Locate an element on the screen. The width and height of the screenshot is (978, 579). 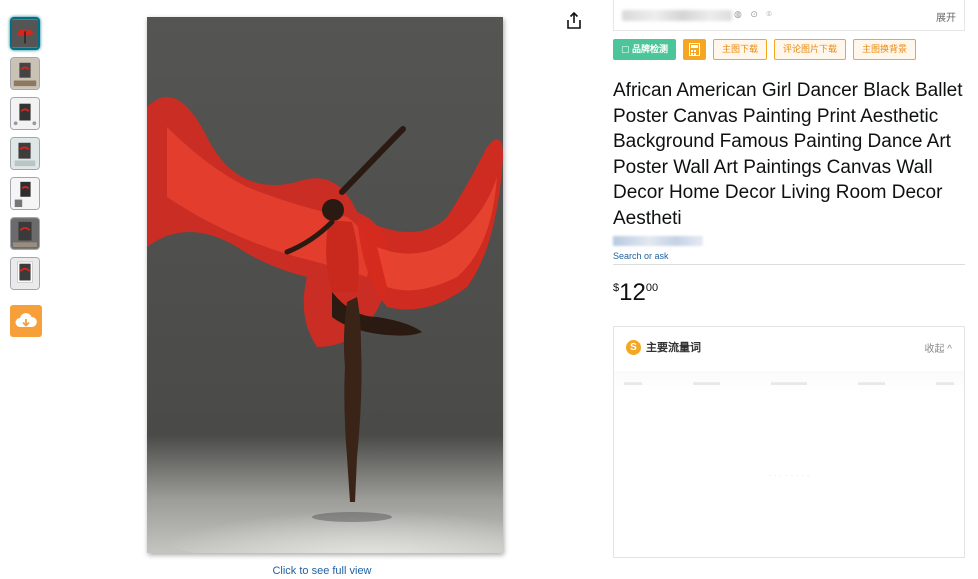
collapse-button: 收起 ^ is located at coordinates (938, 347).